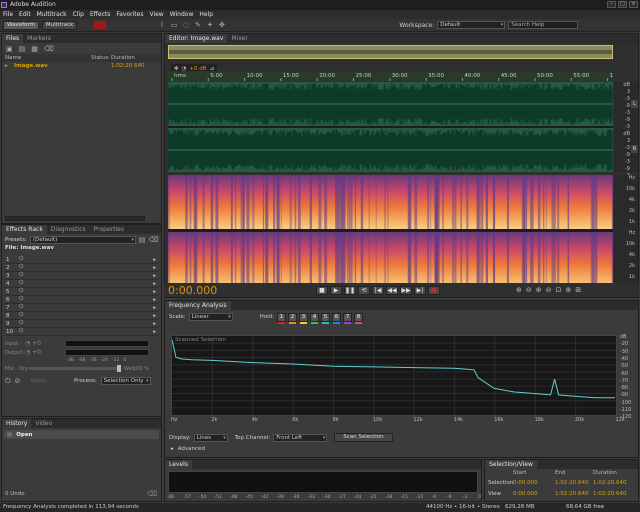 Image resolution: width=640 pixels, height=512 pixels. I want to click on record-toggle-icon, so click(100, 25).